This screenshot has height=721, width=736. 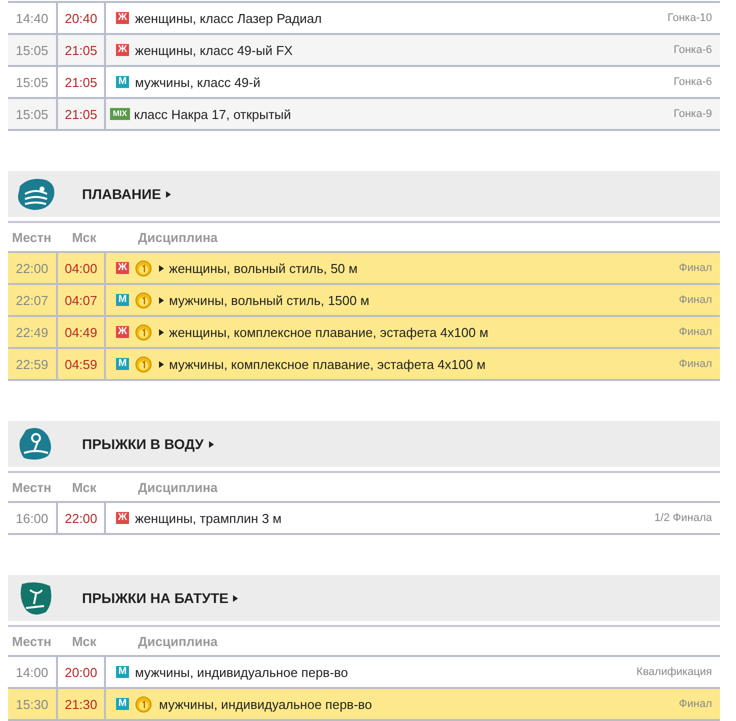 I want to click on stage-label: Гонка-10, so click(x=690, y=18).